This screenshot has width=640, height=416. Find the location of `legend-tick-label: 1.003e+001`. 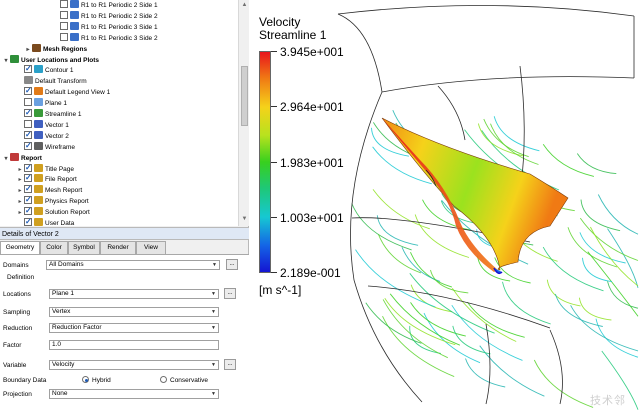

legend-tick-label: 1.003e+001 is located at coordinates (312, 218).